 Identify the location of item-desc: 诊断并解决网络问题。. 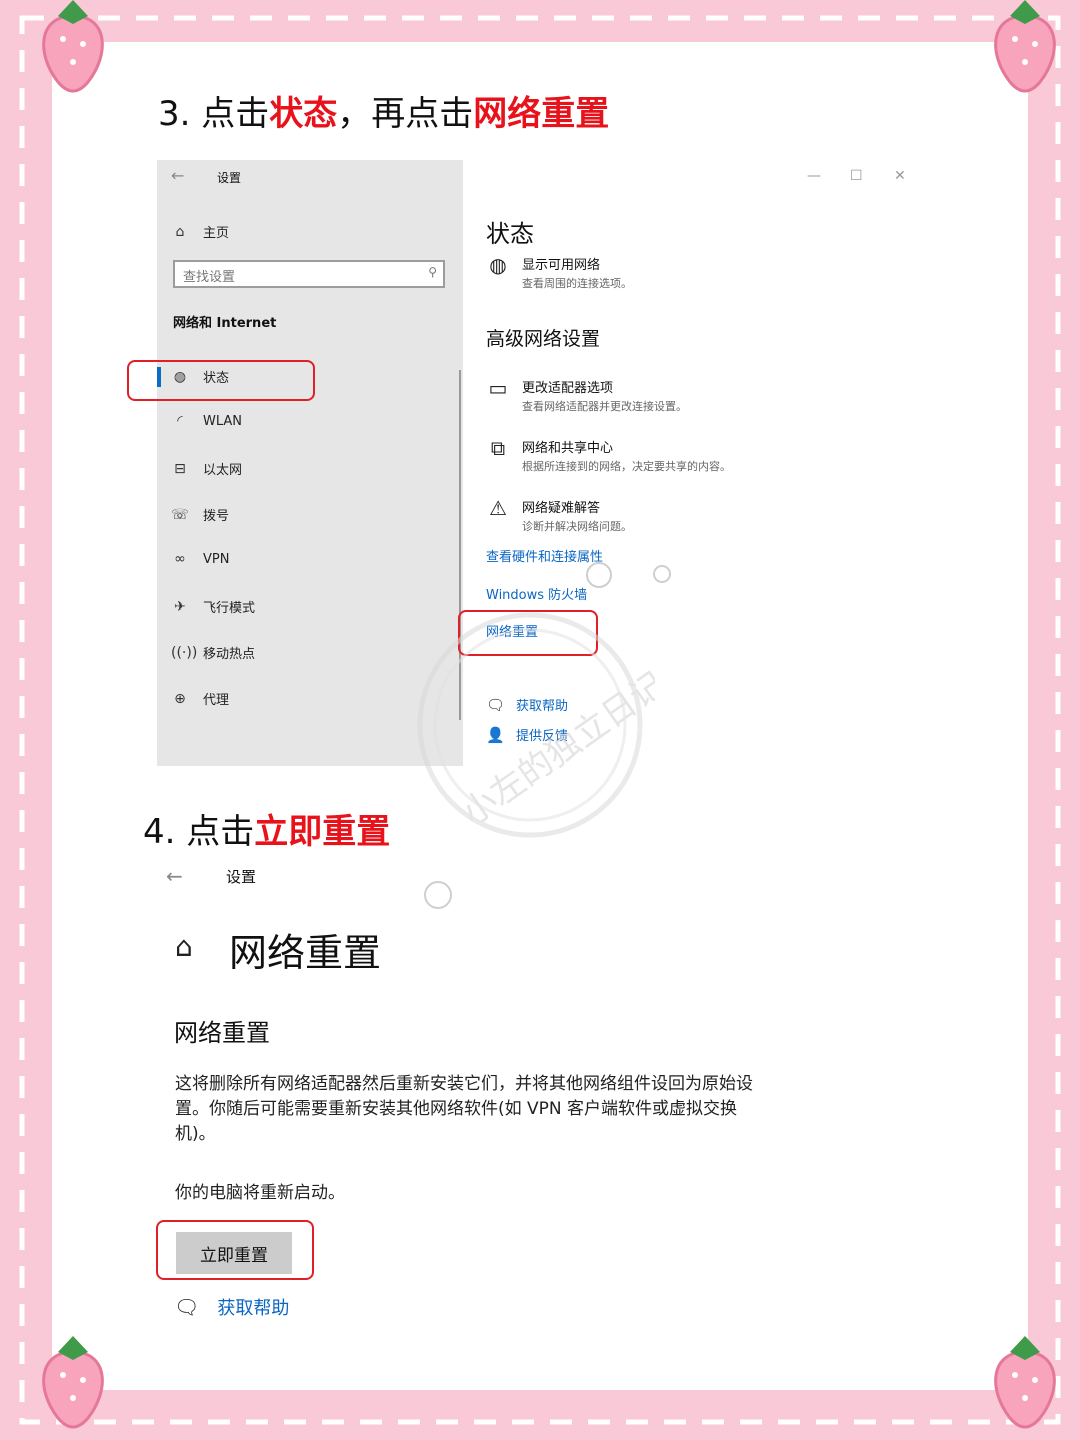
(577, 526).